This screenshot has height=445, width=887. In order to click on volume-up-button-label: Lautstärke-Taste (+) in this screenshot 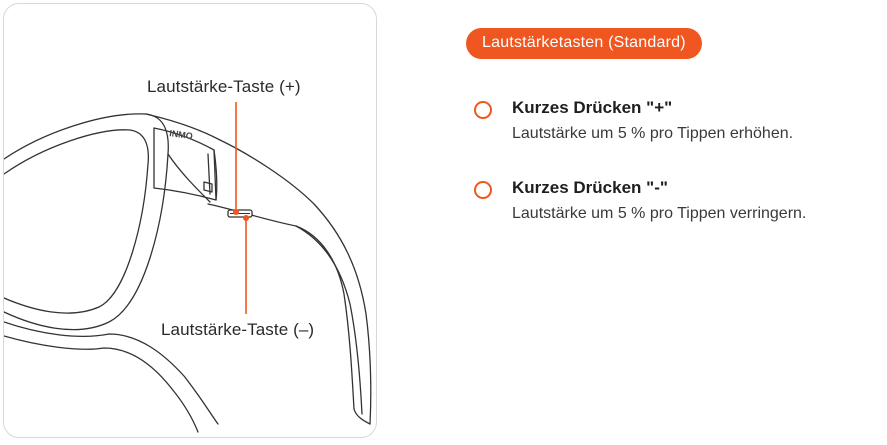, I will do `click(224, 86)`.